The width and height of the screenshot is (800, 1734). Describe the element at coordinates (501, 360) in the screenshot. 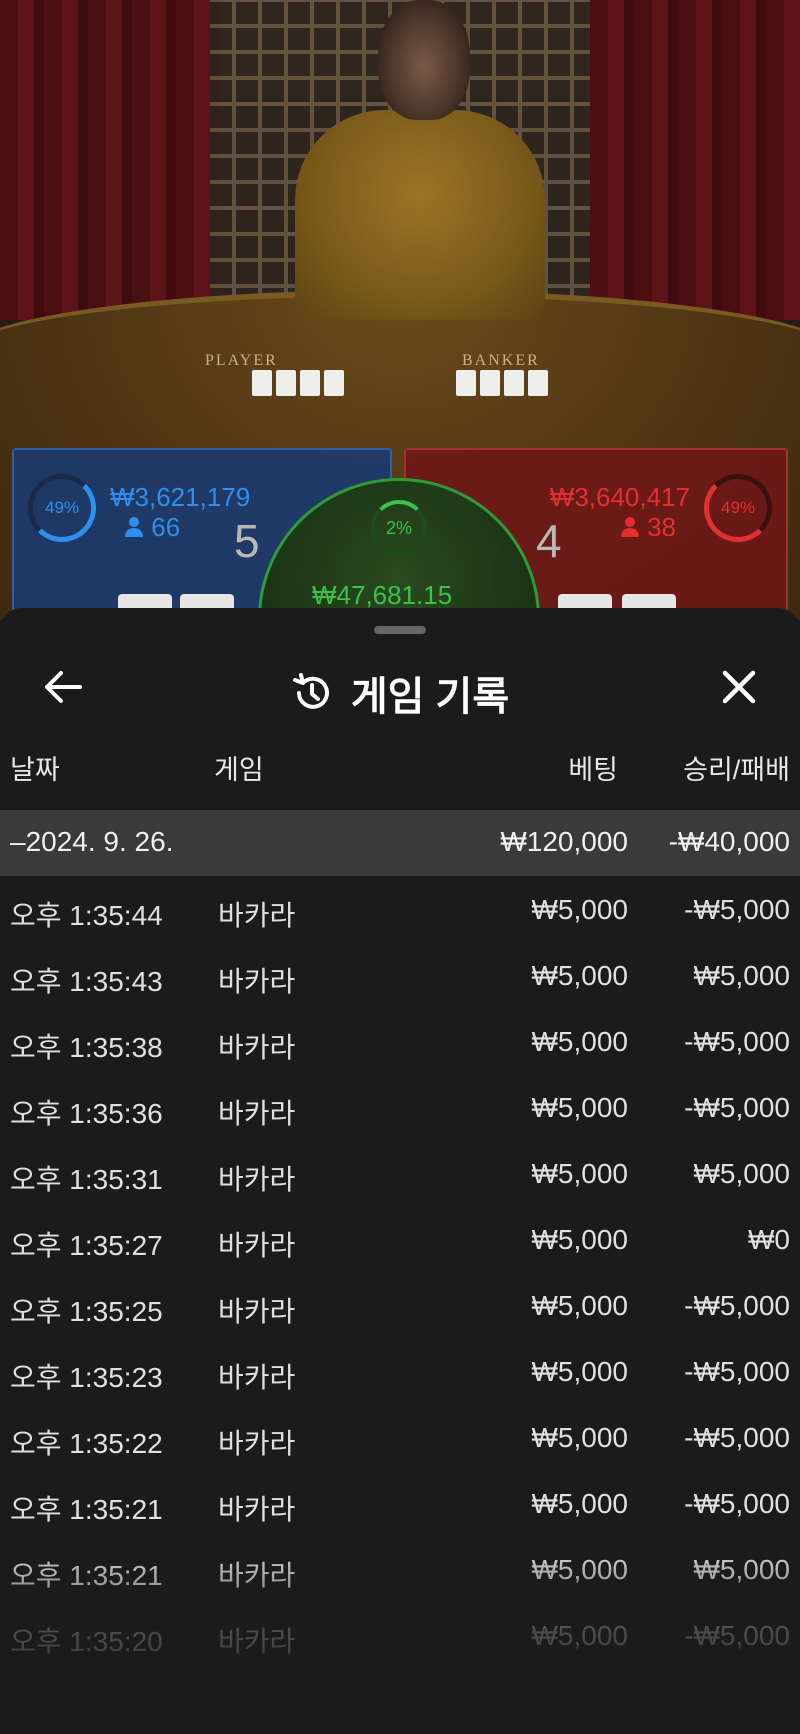

I see `felt-banker-label: BANKER` at that location.